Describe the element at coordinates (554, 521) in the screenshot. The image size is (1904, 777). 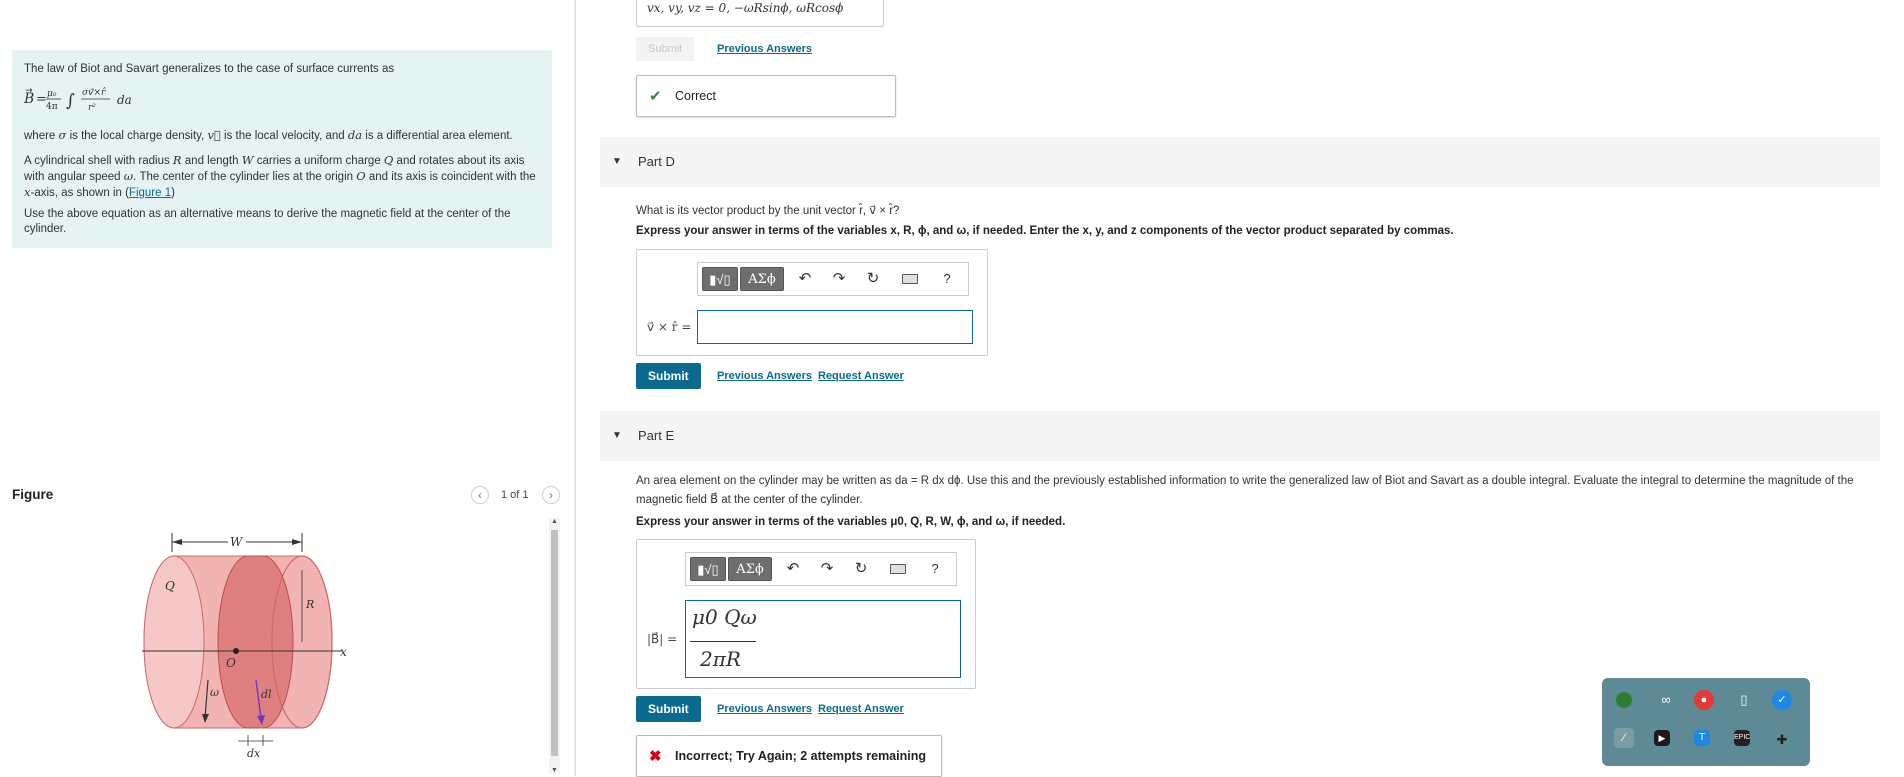
I see `scroll-up-icon: ▲` at that location.